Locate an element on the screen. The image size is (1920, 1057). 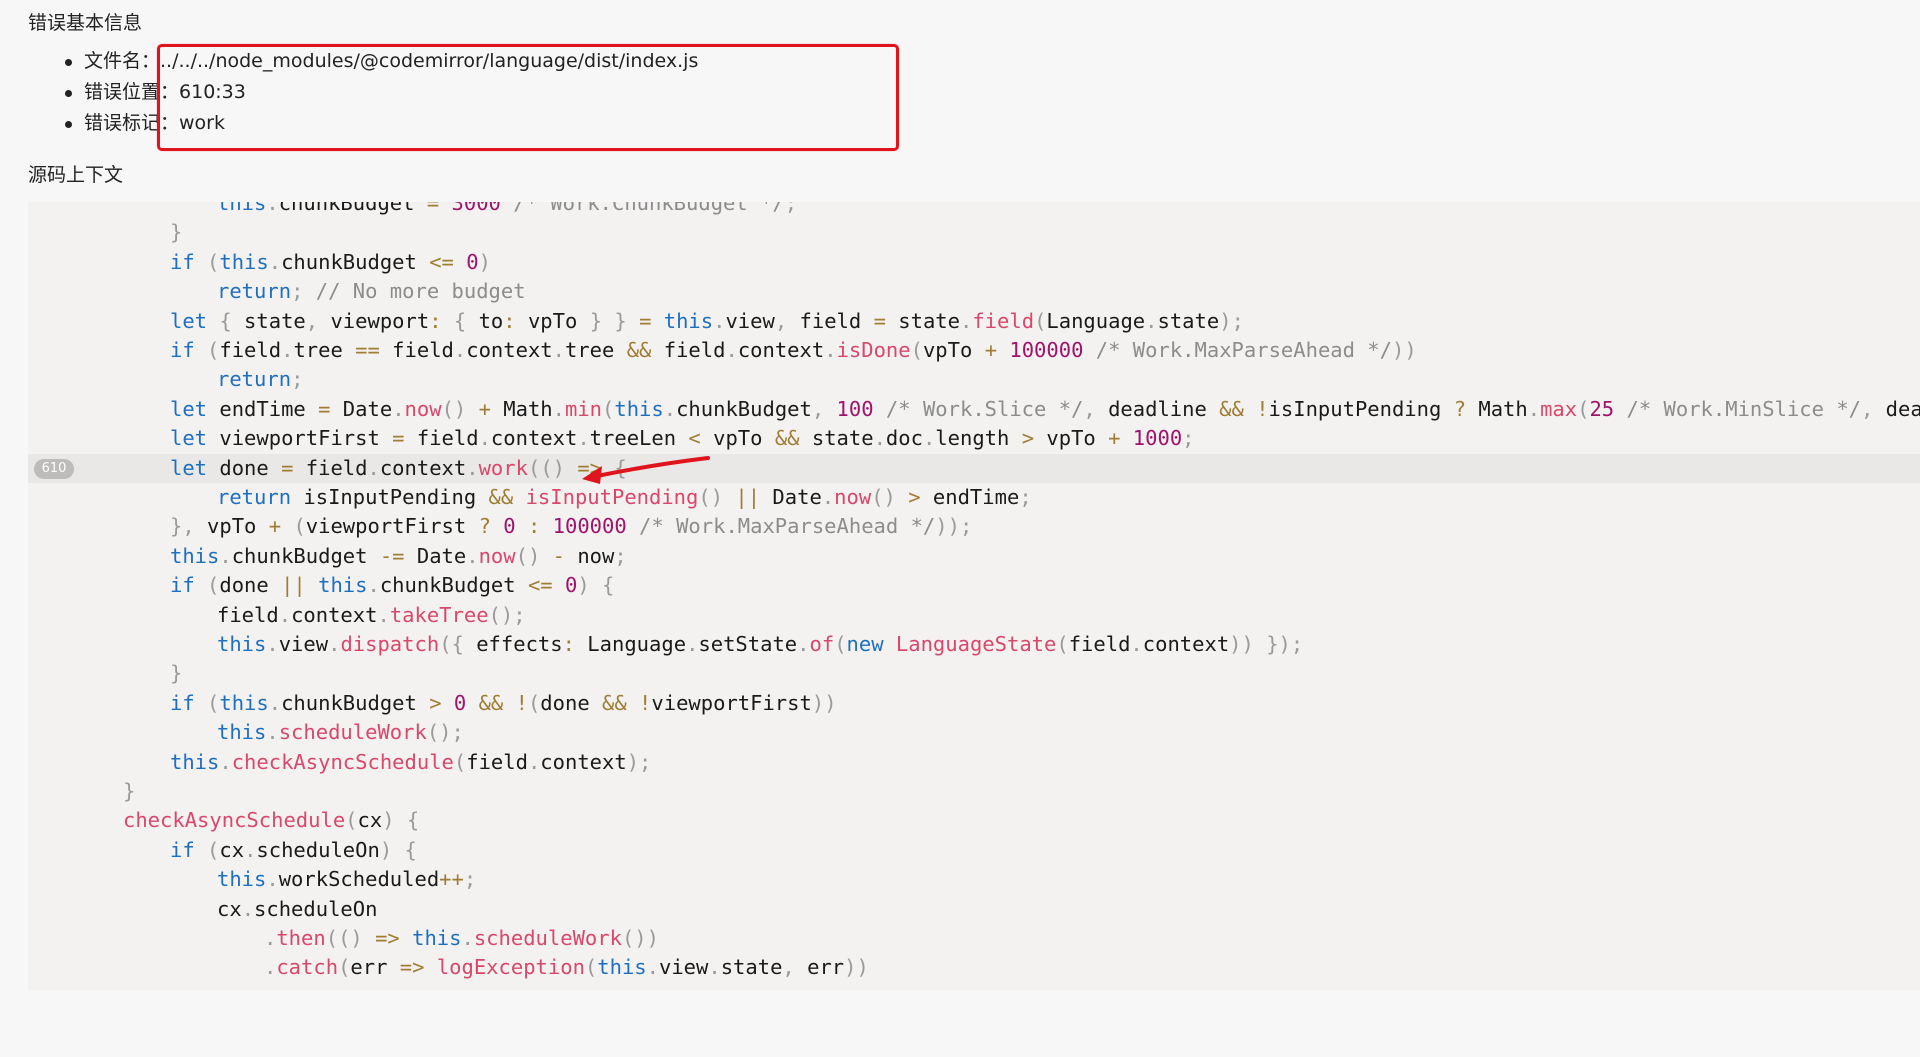
code-line: if (cx.scheduleOn) { is located at coordinates (974, 850).